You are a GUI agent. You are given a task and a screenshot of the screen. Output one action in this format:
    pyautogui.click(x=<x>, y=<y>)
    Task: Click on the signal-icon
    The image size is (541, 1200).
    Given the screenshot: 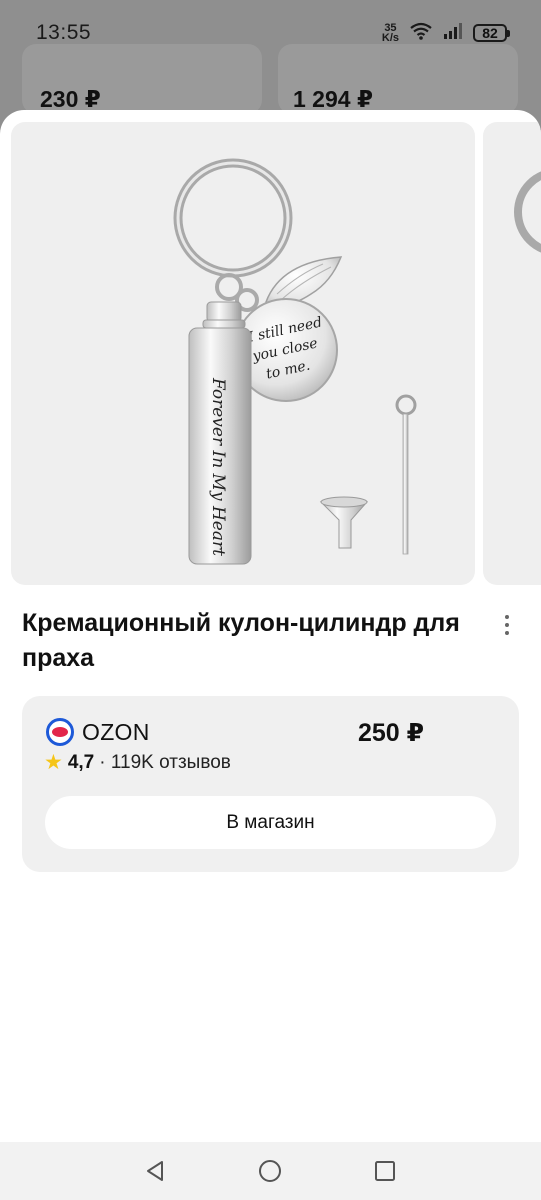 What is the action you would take?
    pyautogui.click(x=453, y=33)
    